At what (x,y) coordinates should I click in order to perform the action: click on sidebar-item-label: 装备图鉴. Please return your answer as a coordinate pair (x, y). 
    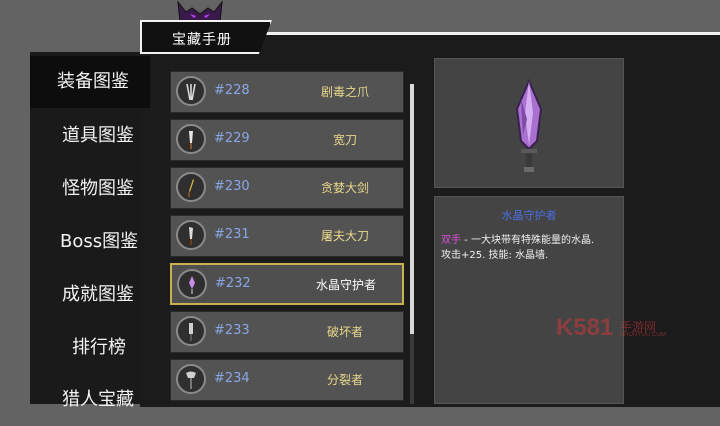
    Looking at the image, I should click on (93, 81).